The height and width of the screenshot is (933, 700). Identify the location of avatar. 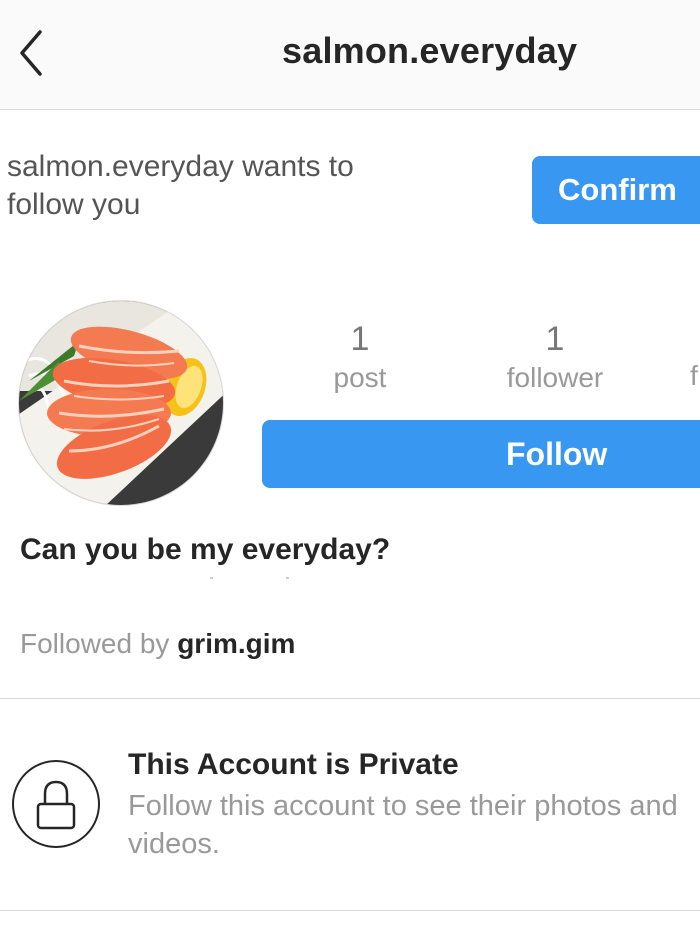
(121, 403).